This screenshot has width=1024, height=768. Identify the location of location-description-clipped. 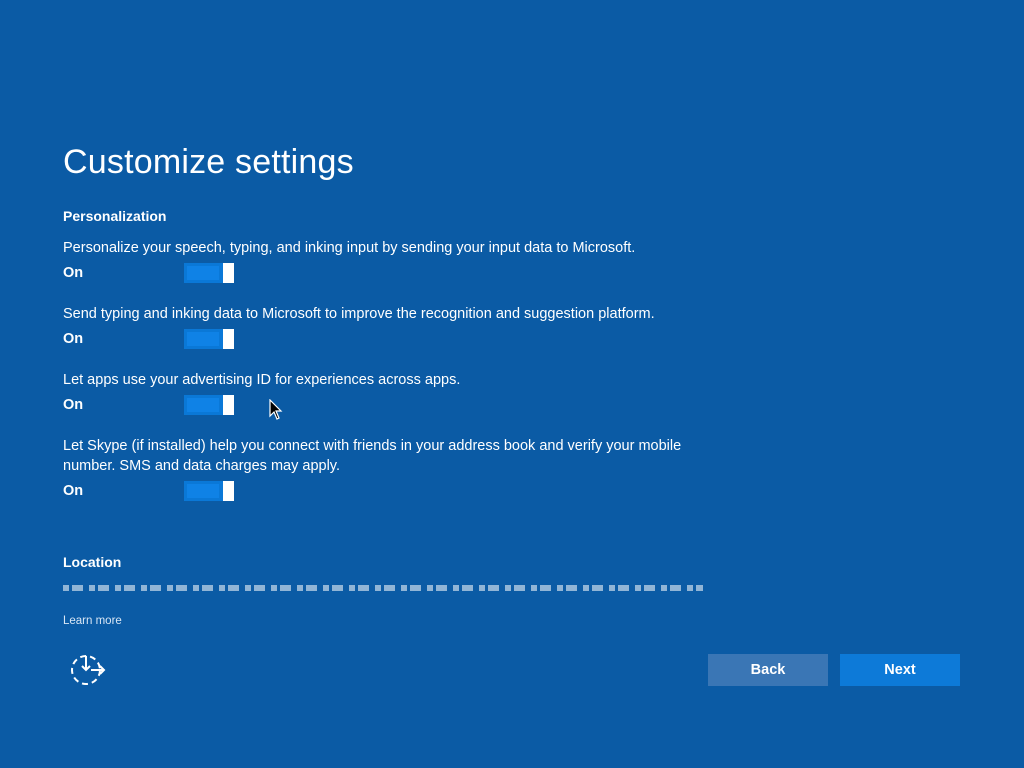
(393, 588).